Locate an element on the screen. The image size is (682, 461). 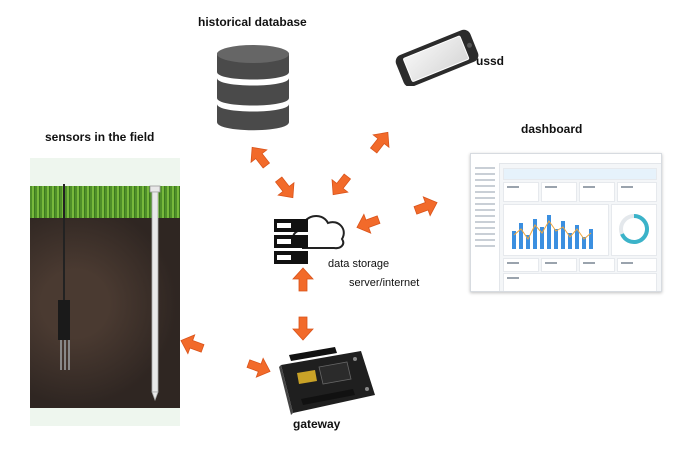
arrow-server-to-gateway is located at coordinates (303, 328).